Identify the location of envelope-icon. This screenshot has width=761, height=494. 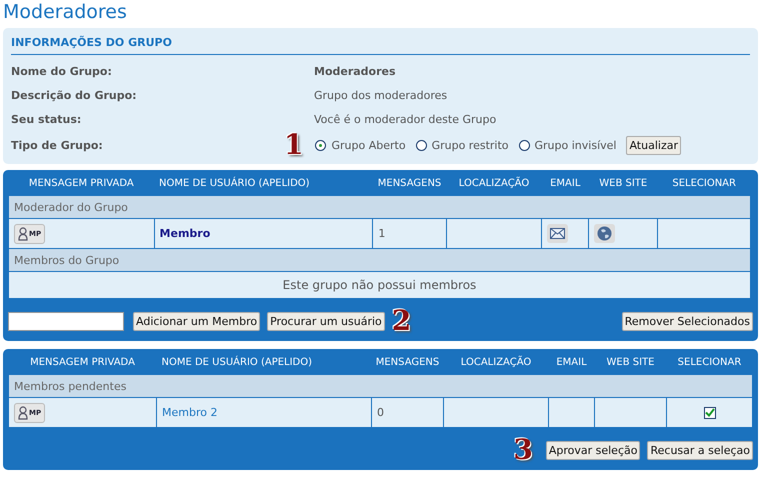
(558, 233).